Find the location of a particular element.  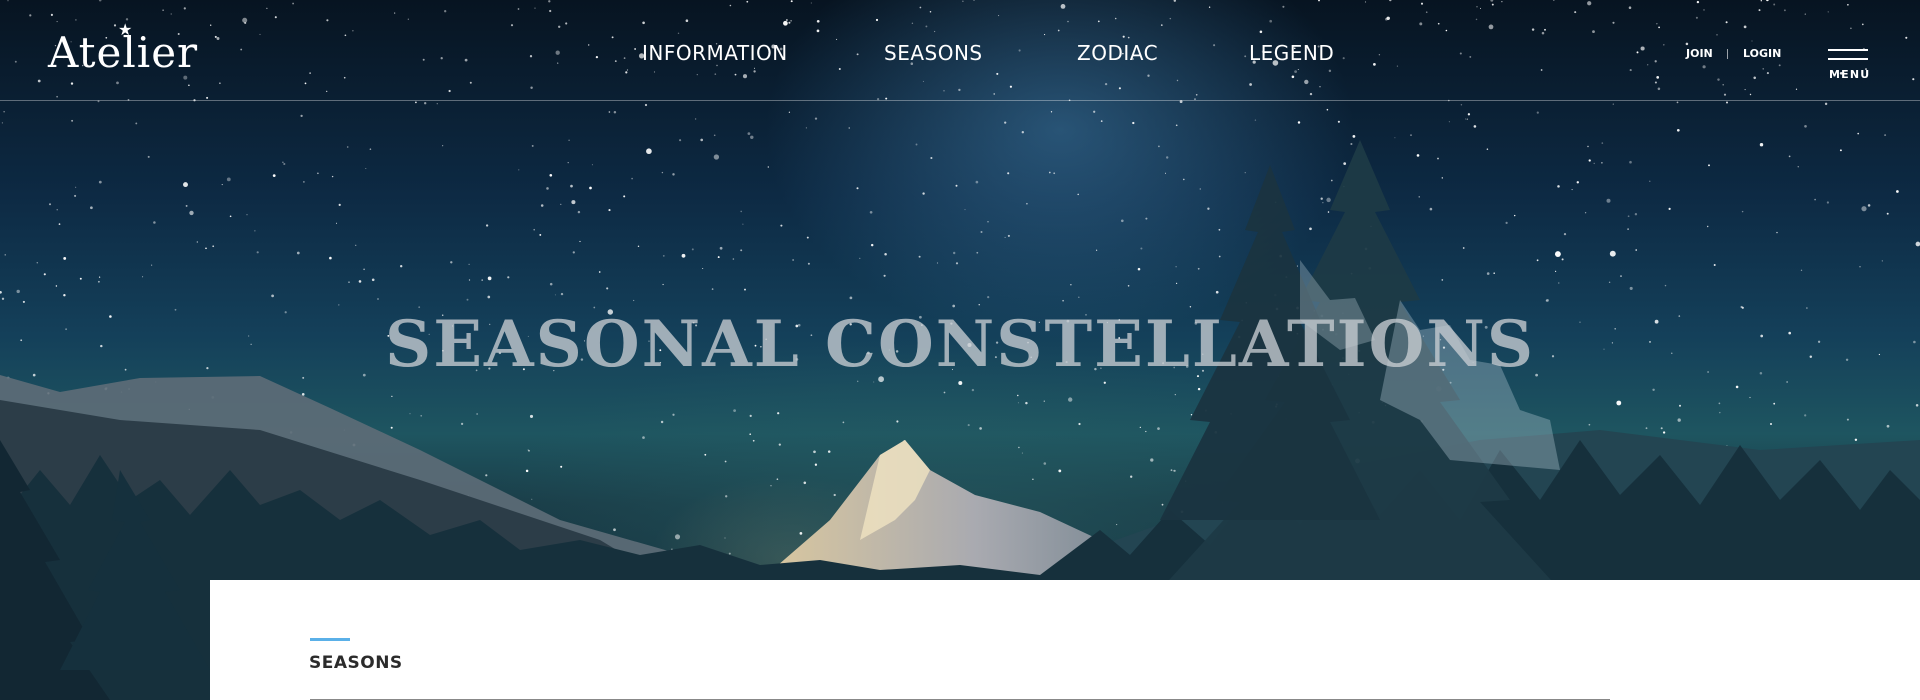

menu-button: MENU is located at coordinates (1849, 65).